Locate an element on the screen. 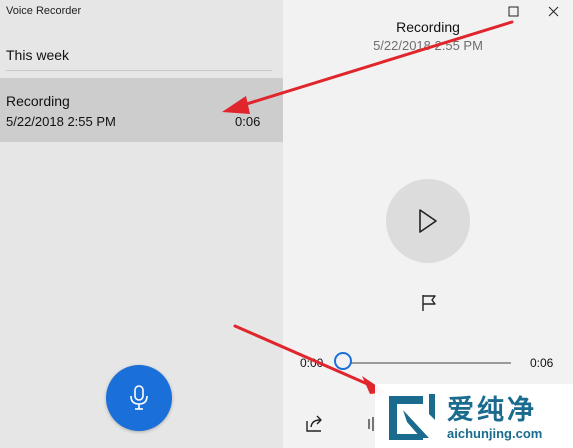  watermark-url: aichunjing.com is located at coordinates (495, 433).